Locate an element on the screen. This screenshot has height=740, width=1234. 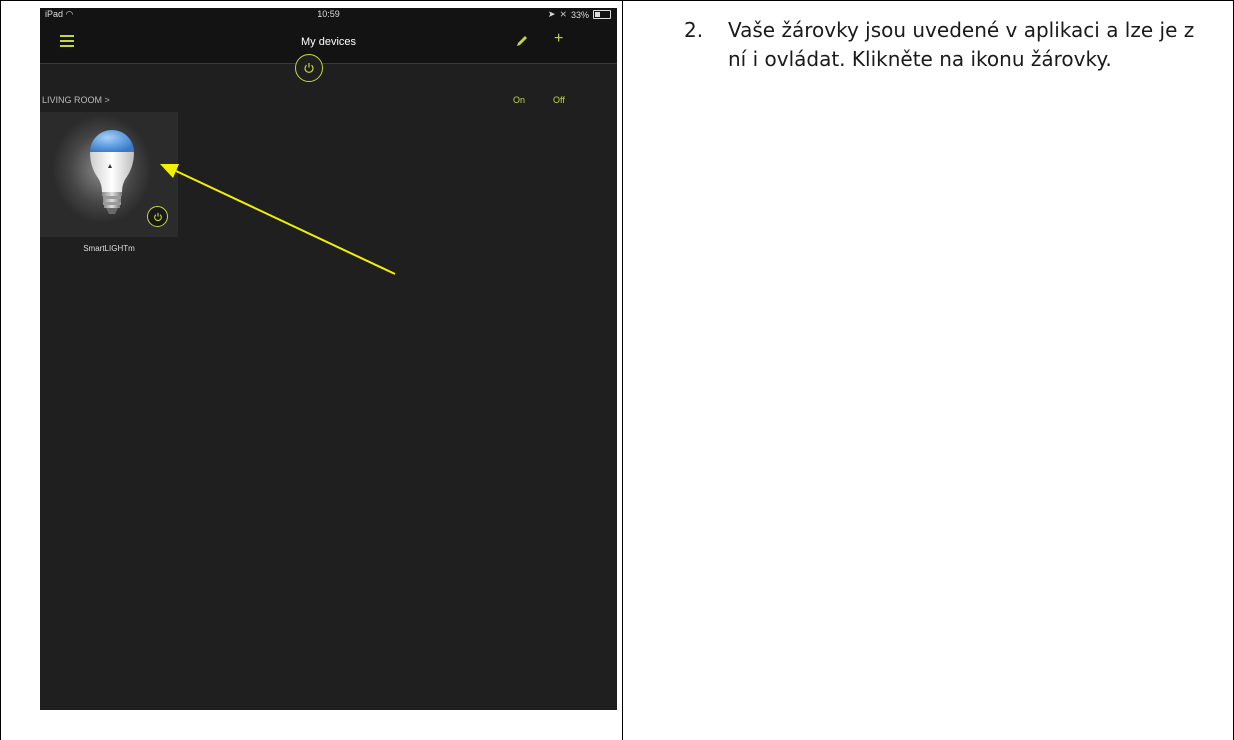
table-column-divider is located at coordinates (622, 370).